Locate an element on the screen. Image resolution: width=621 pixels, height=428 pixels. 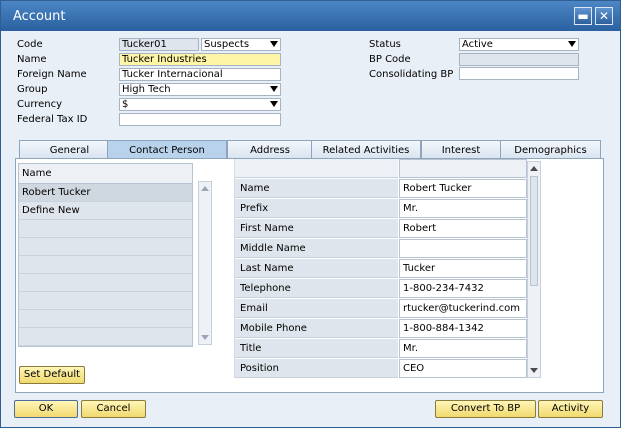
minimize-button: ▬ is located at coordinates (583, 16).